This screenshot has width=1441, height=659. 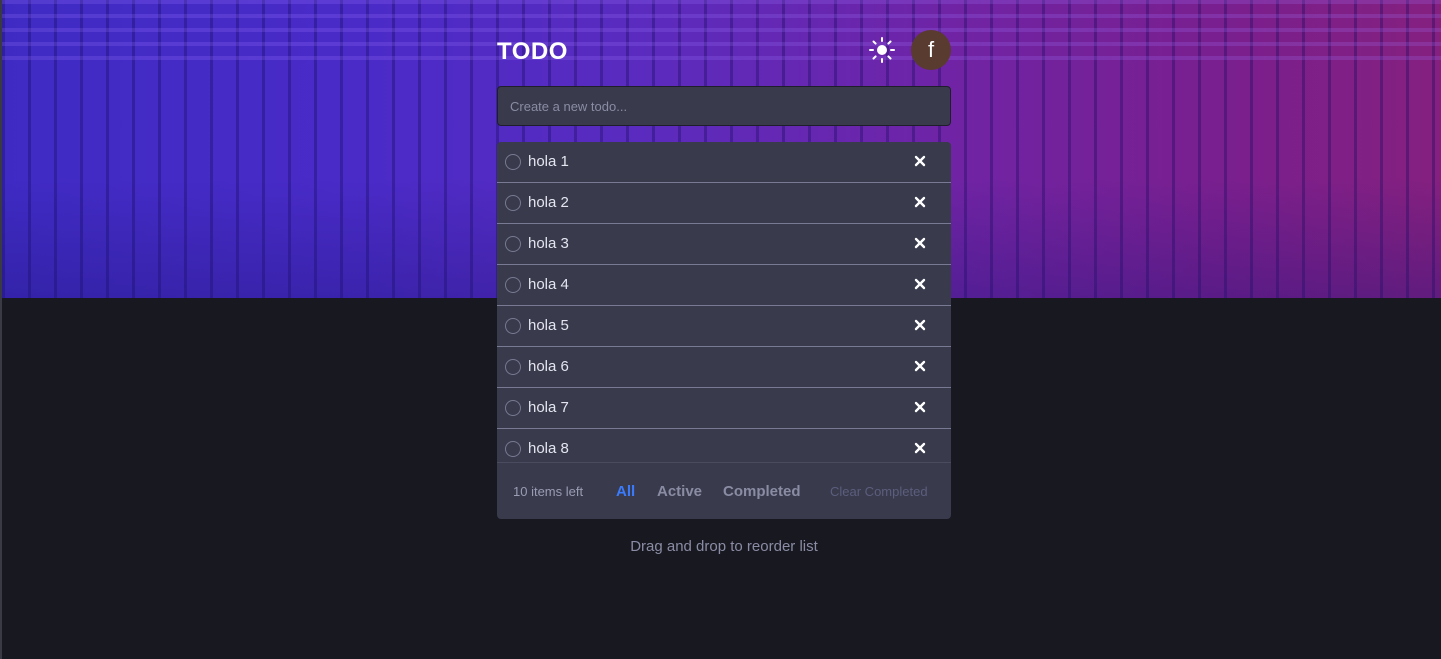 What do you see at coordinates (724, 408) in the screenshot?
I see `todo-item: hola 7` at bounding box center [724, 408].